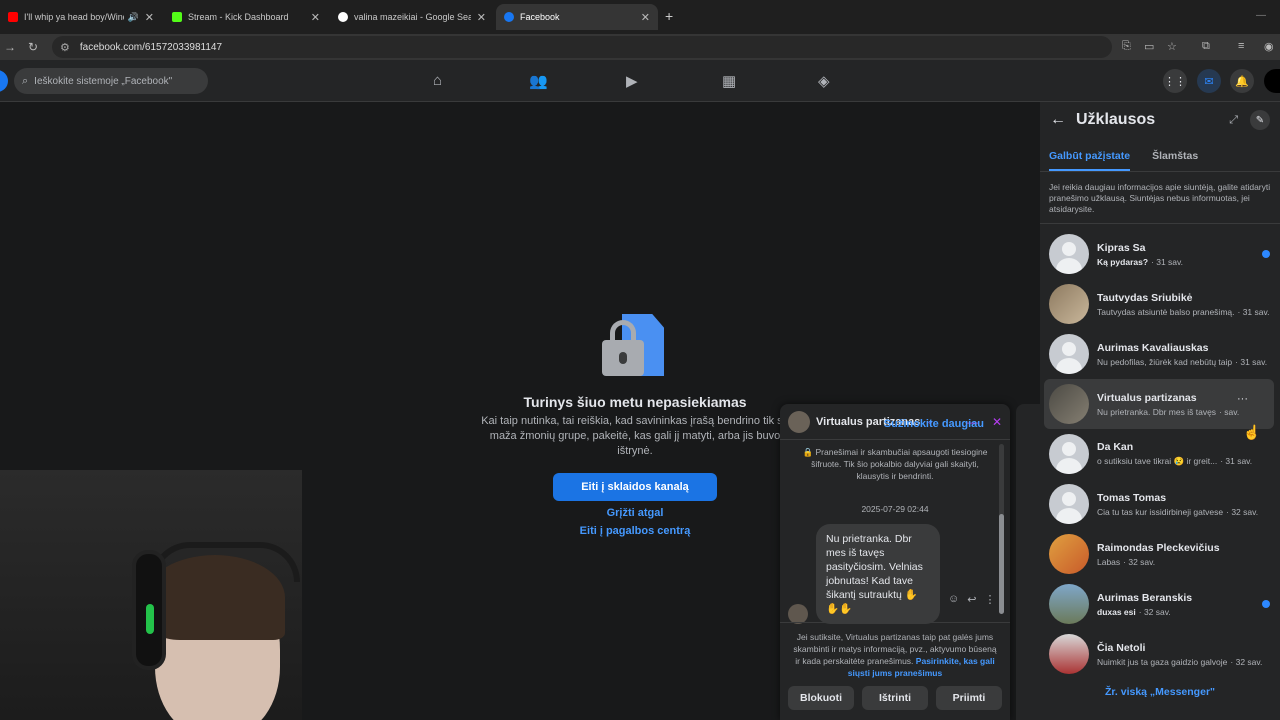 This screenshot has width=1280, height=720. Describe the element at coordinates (821, 698) in the screenshot. I see `block-button: Blokuoti` at that location.